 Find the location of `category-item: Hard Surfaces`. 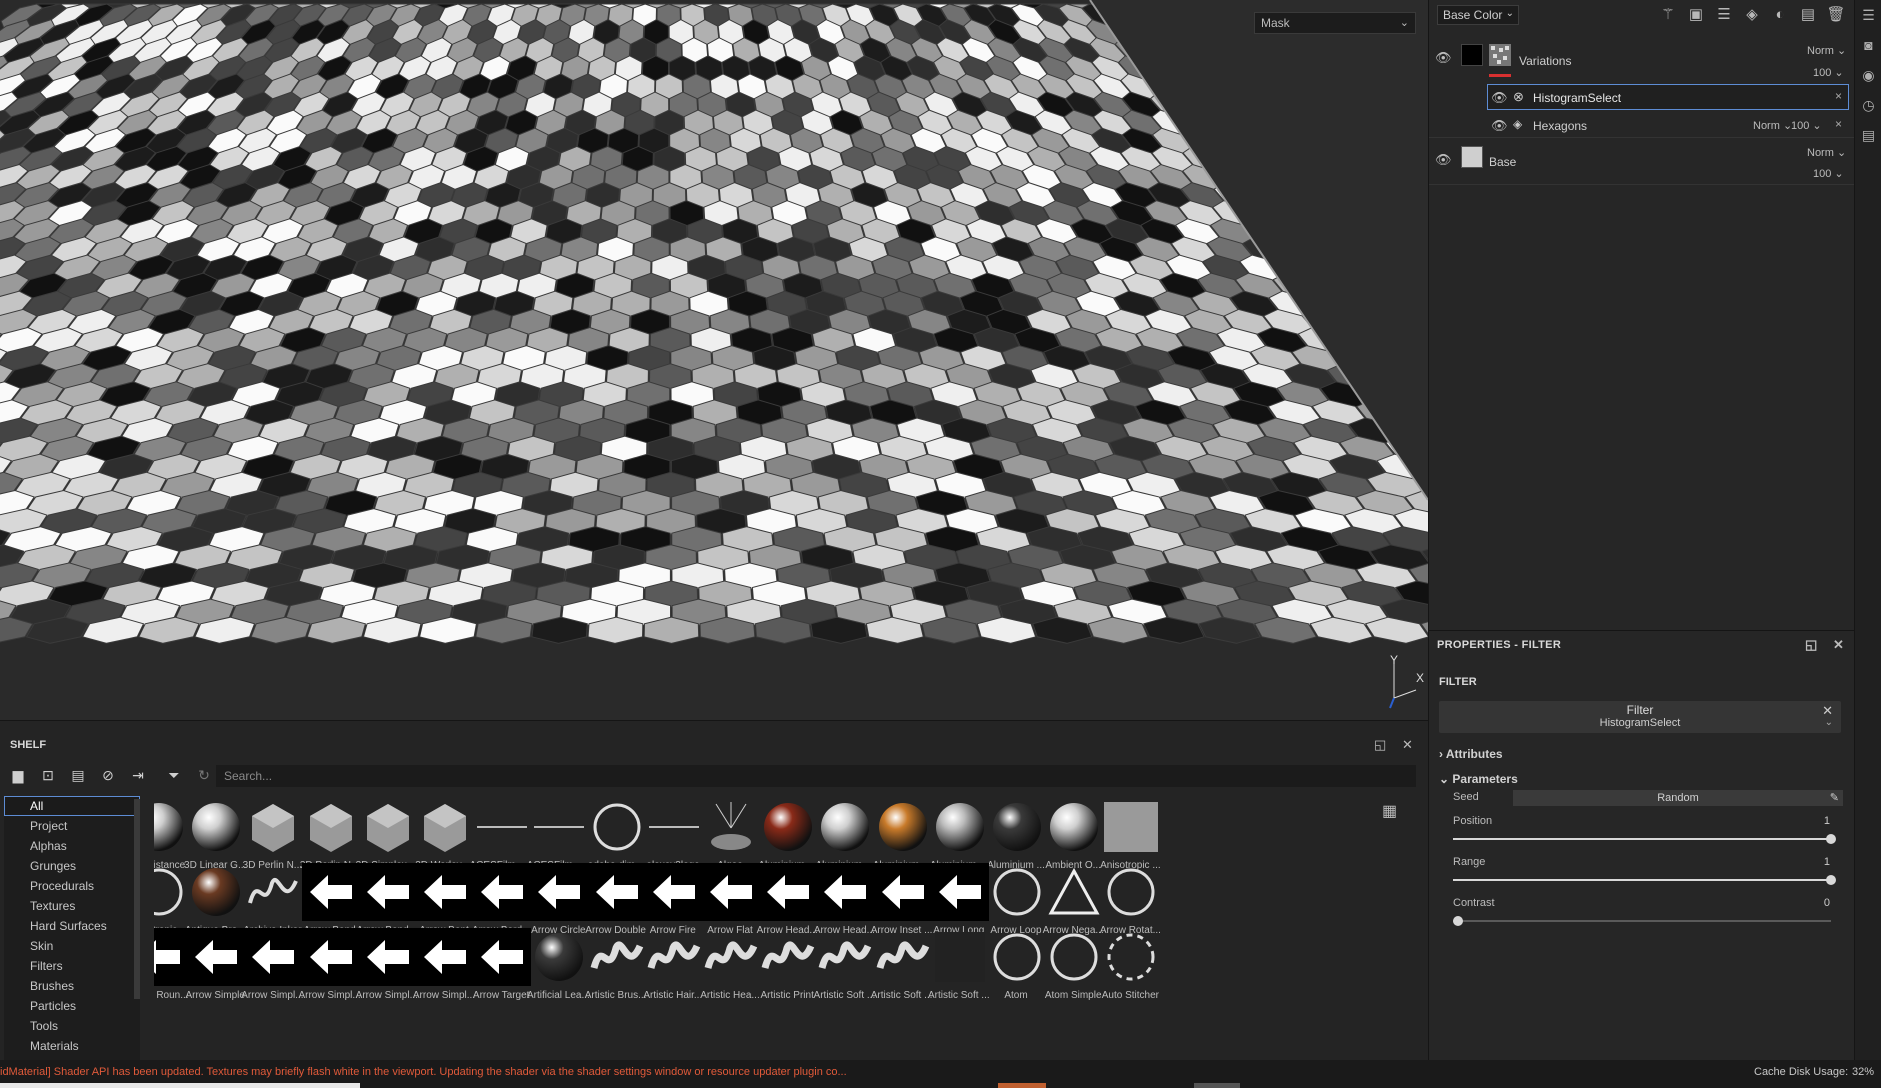

category-item: Hard Surfaces is located at coordinates (72, 926).